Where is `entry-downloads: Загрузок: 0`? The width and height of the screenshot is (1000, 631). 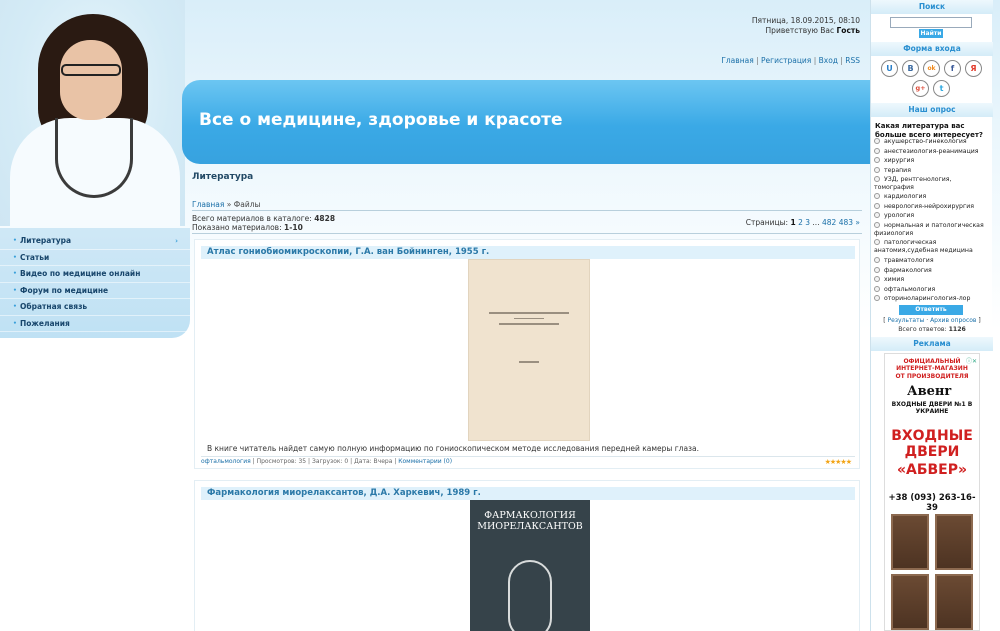 entry-downloads: Загрузок: 0 is located at coordinates (330, 461).